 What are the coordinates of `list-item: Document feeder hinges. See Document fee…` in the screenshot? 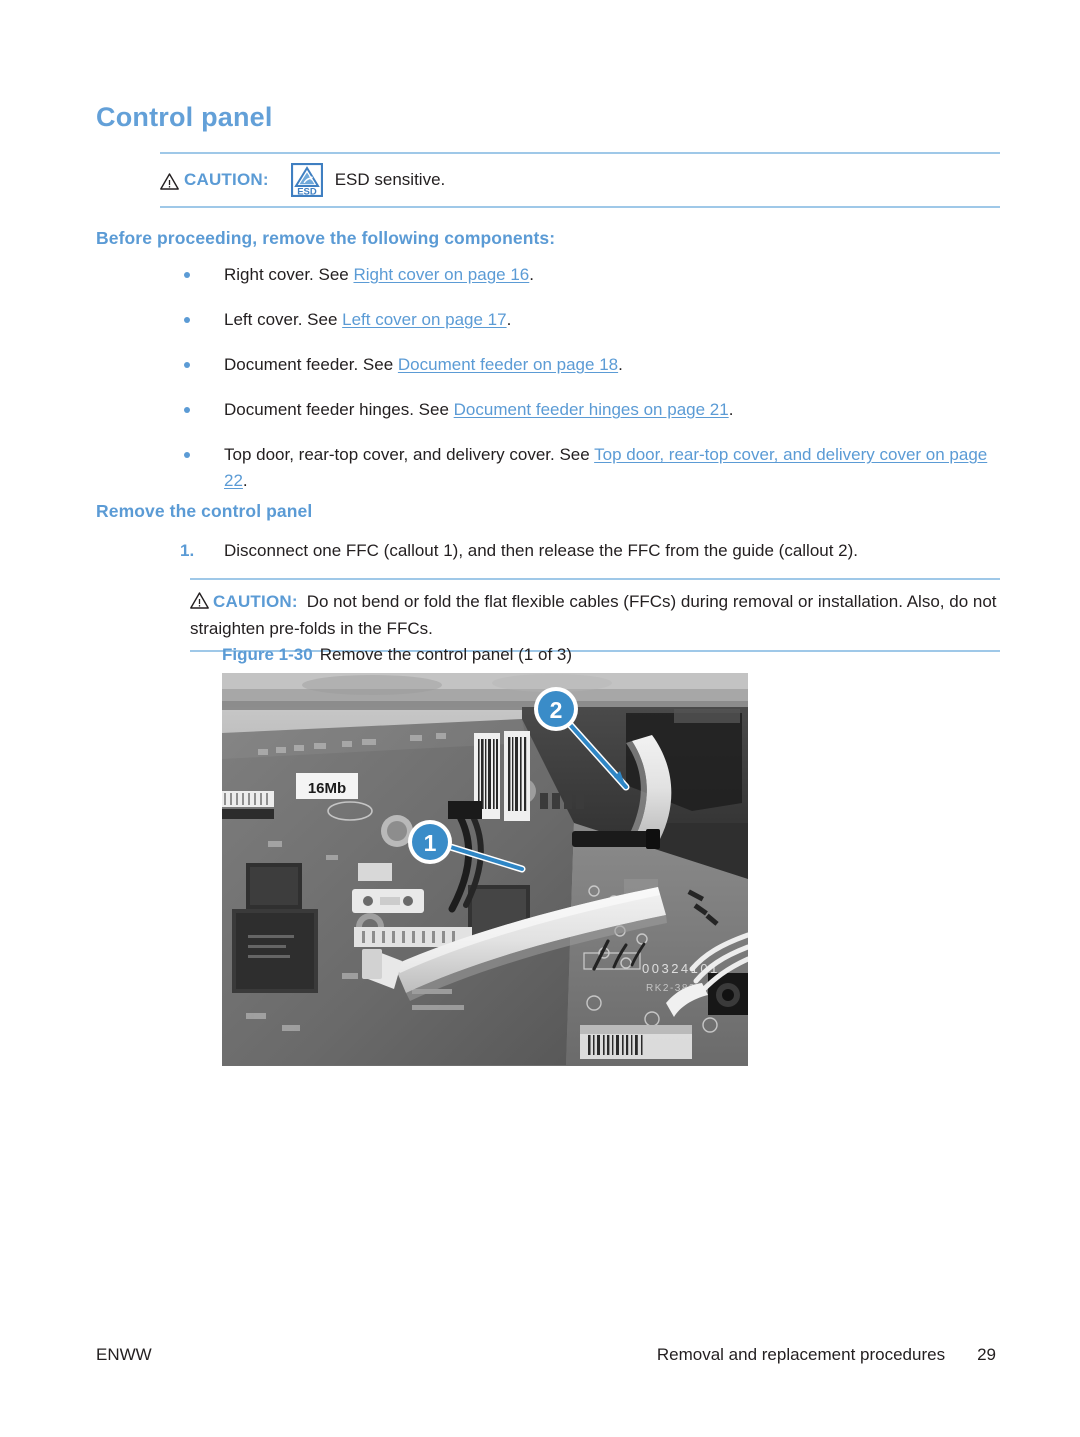 It's located at (546, 410).